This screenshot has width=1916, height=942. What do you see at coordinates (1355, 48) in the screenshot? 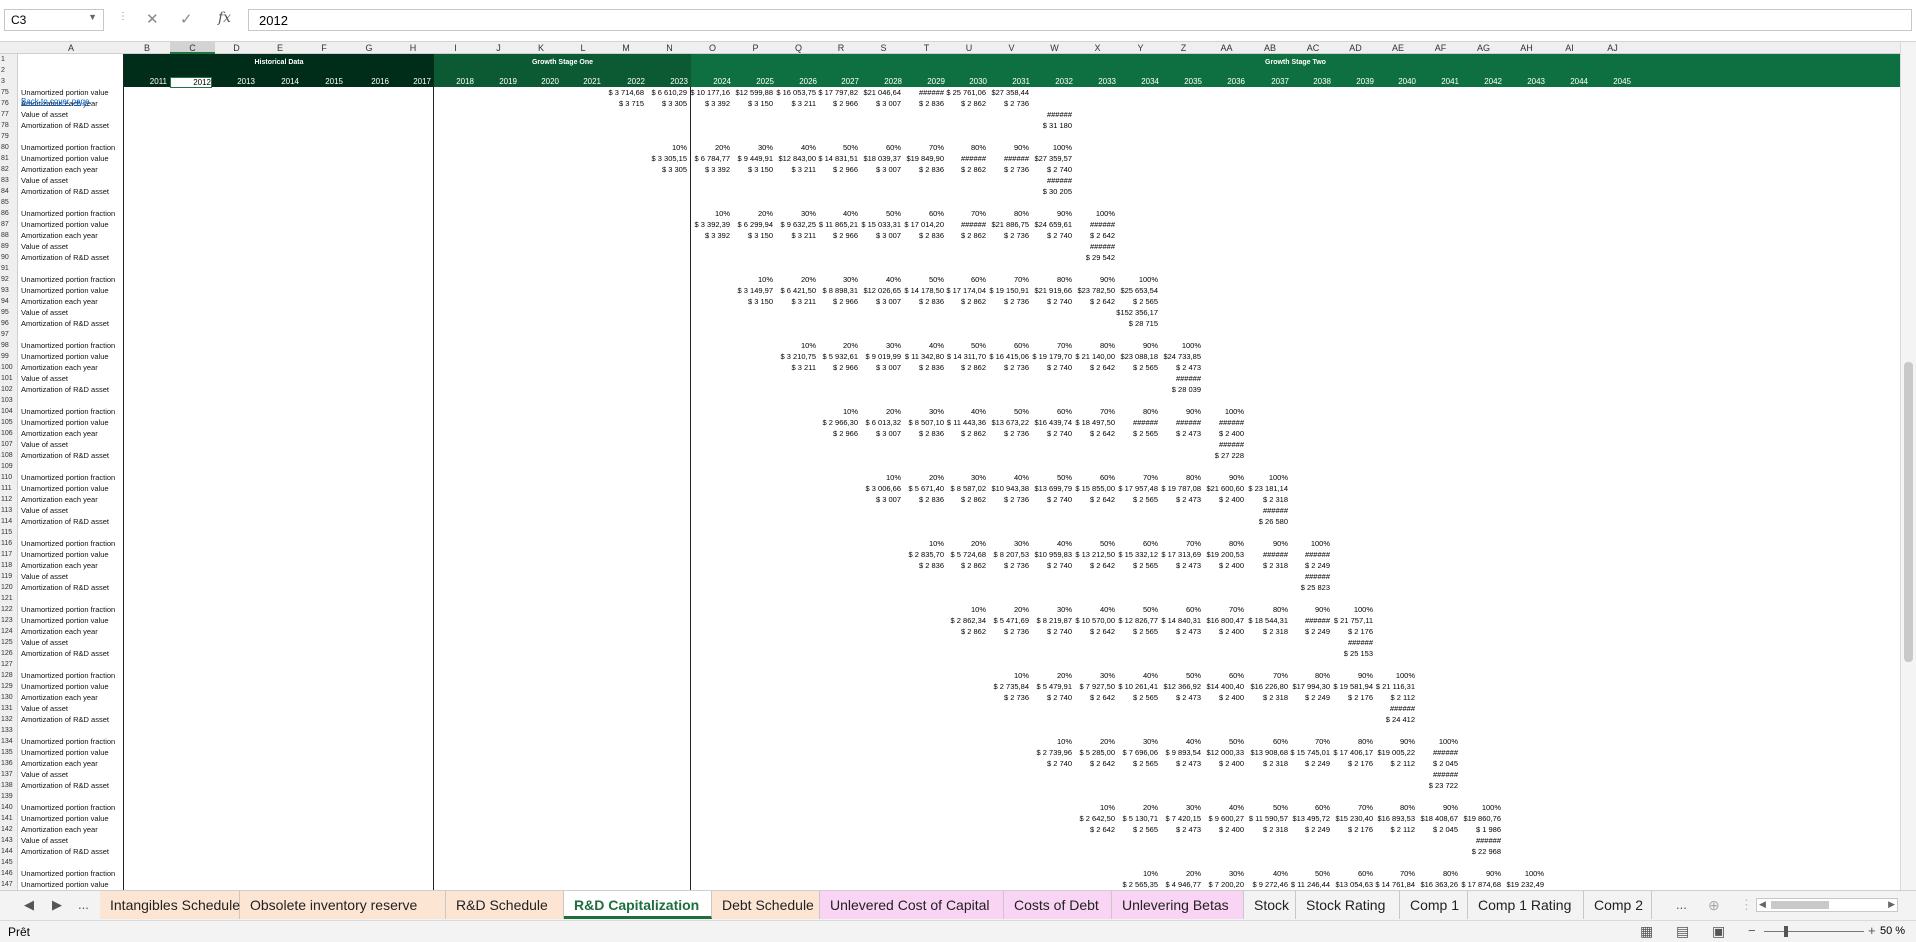
I see `column-header-ad: AD` at bounding box center [1355, 48].